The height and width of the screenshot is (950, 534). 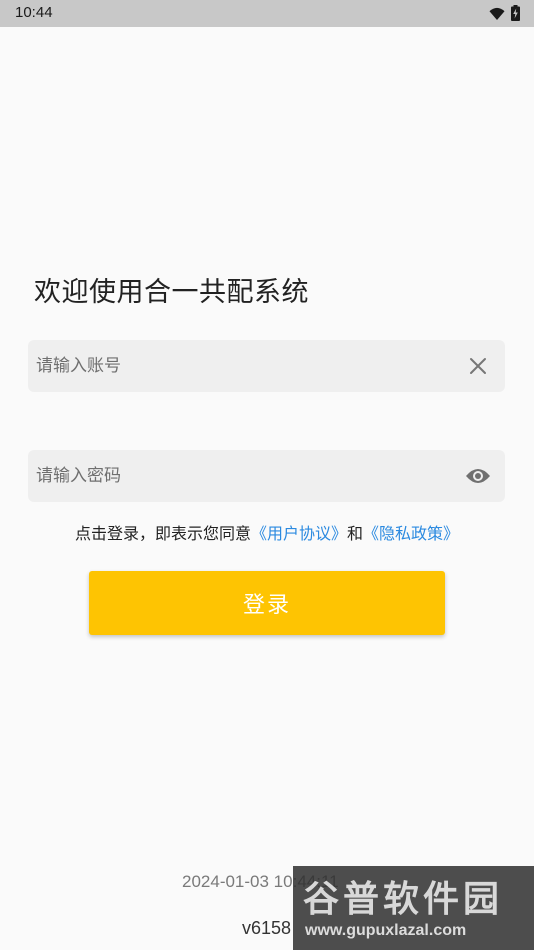 What do you see at coordinates (242, 366) in the screenshot?
I see `account-input` at bounding box center [242, 366].